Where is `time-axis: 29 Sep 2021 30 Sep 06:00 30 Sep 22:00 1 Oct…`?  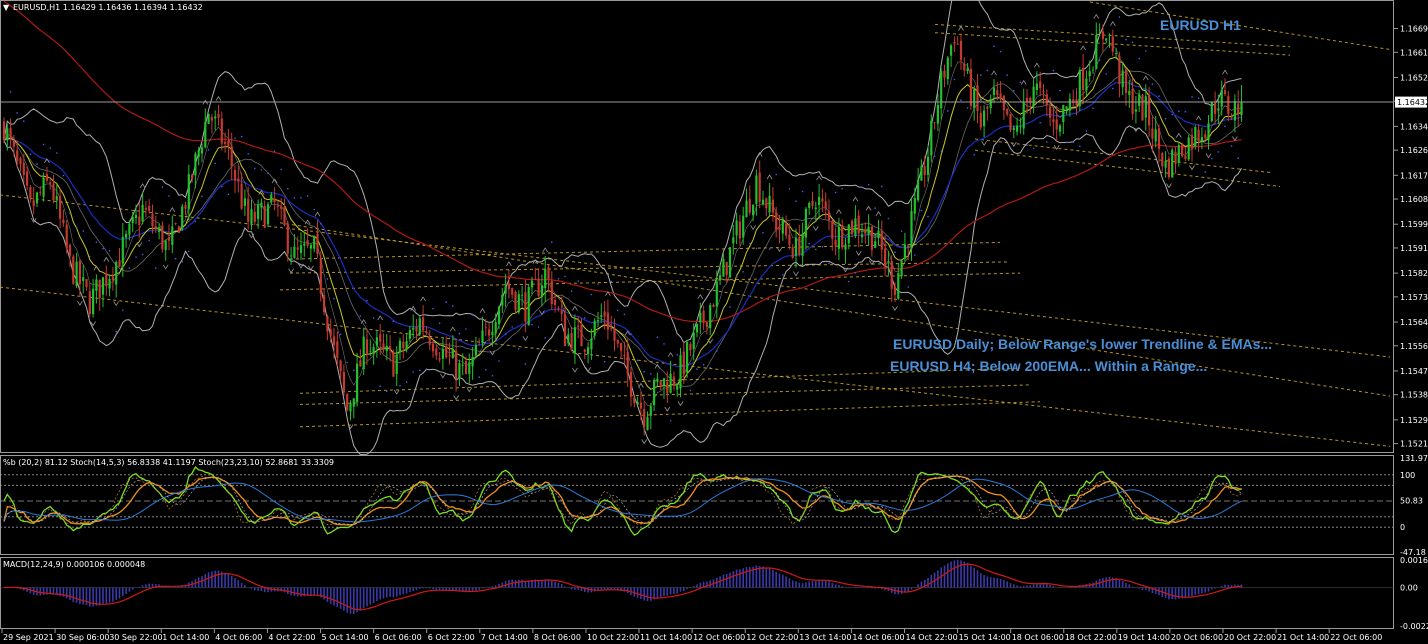
time-axis: 29 Sep 2021 30 Sep 06:00 30 Sep 22:00 1 Oct… is located at coordinates (691, 635).